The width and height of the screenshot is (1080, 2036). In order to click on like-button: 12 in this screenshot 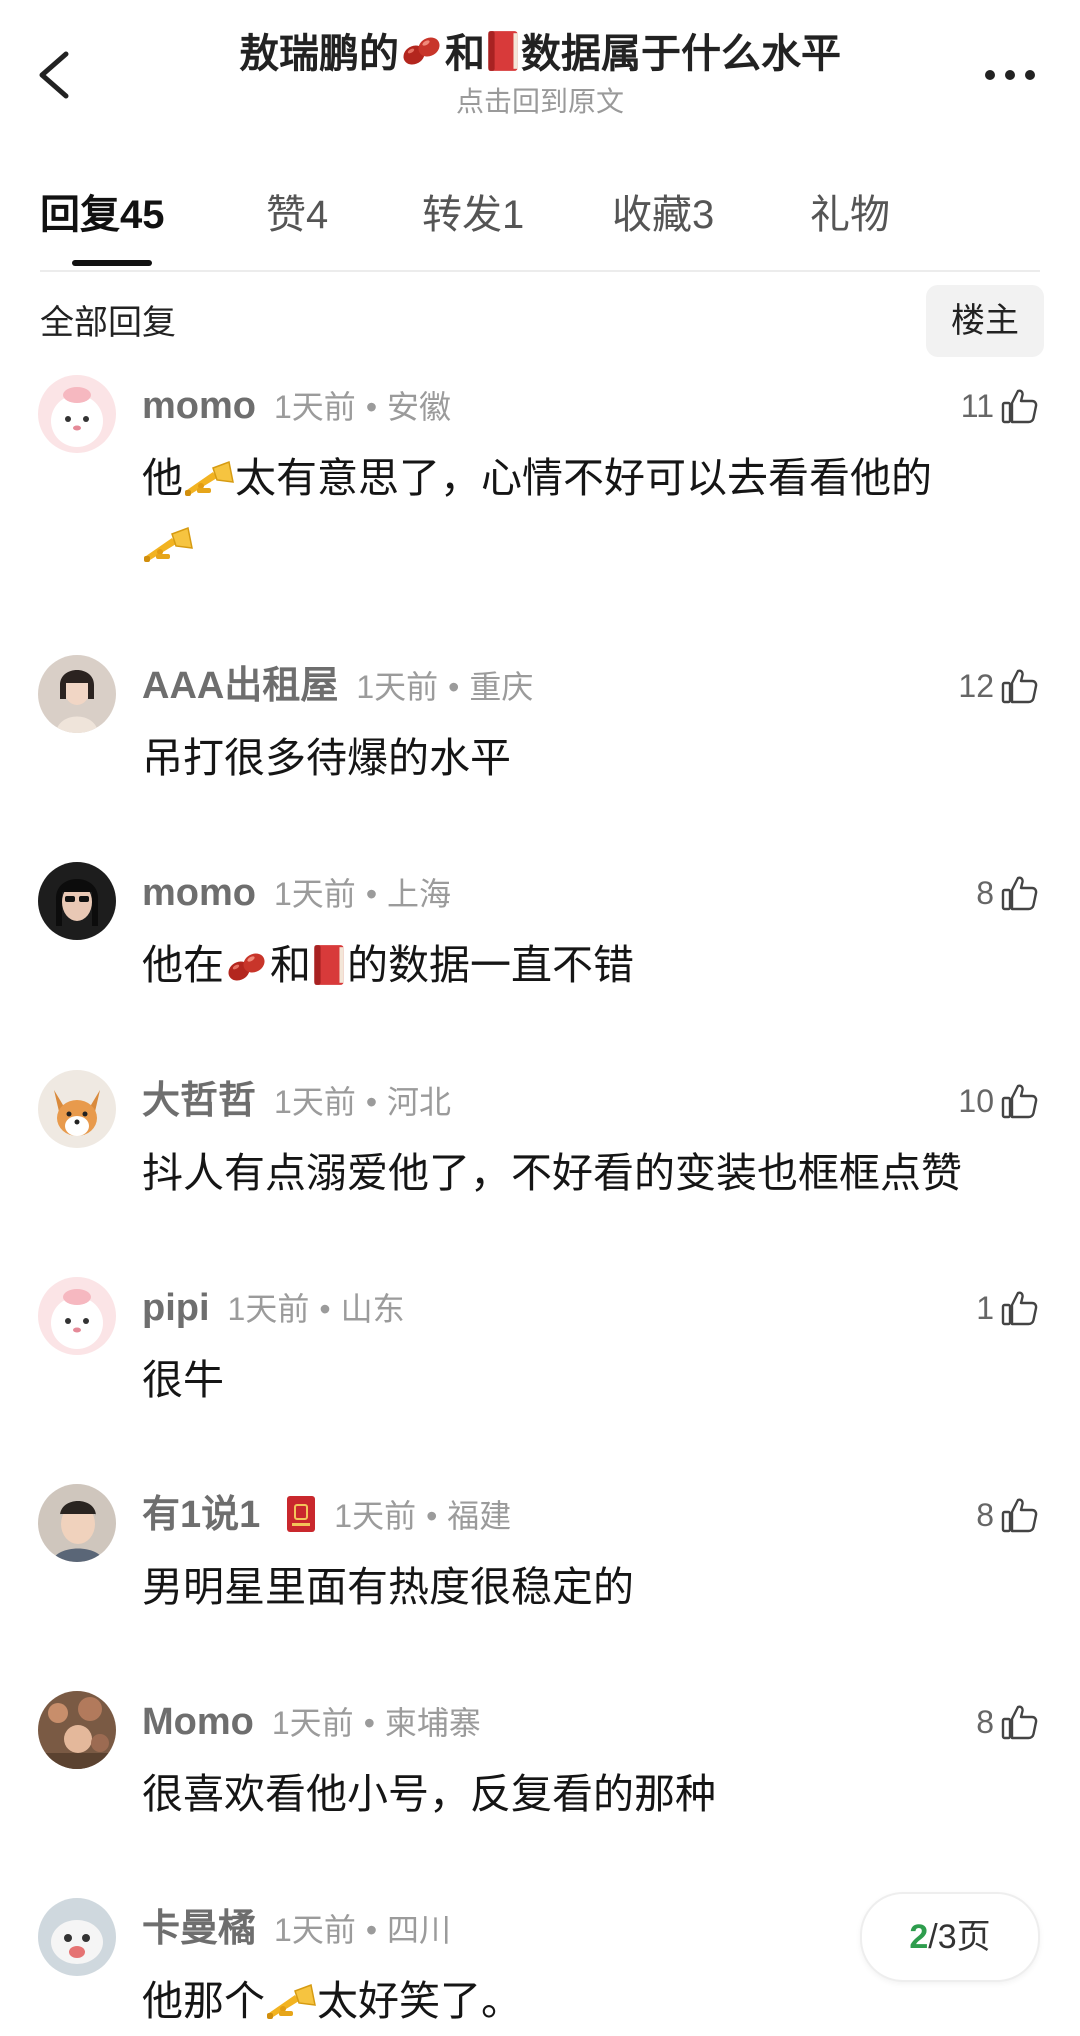, I will do `click(999, 686)`.